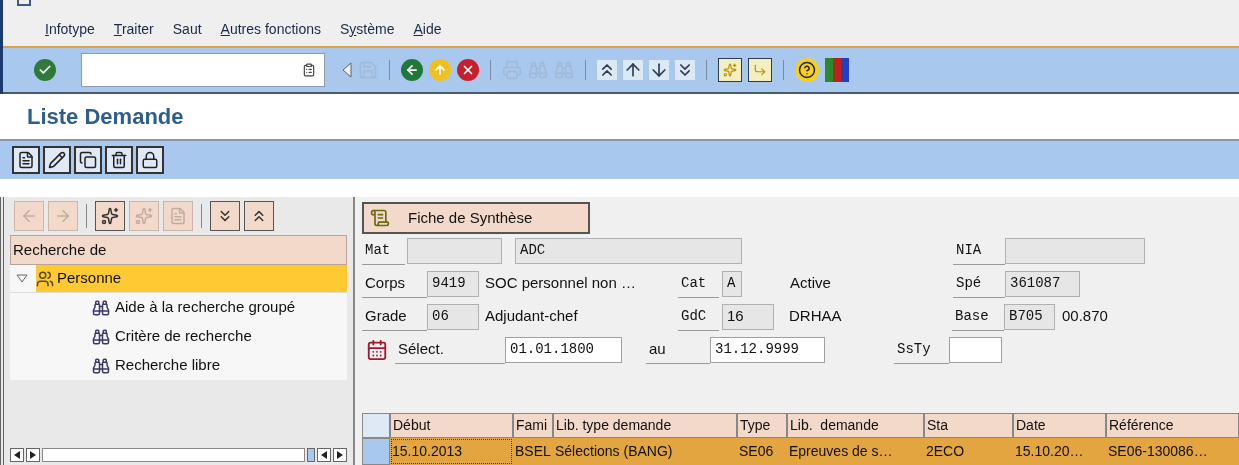 The height and width of the screenshot is (465, 1239). I want to click on table-cell: 15.10.2013, so click(451, 451).